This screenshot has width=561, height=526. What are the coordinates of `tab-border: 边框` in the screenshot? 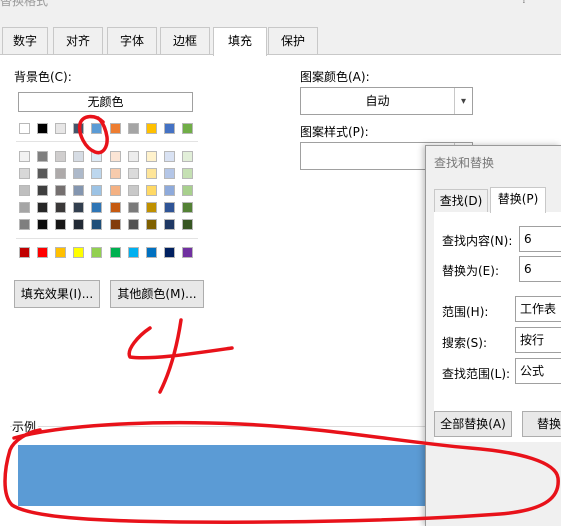 It's located at (185, 40).